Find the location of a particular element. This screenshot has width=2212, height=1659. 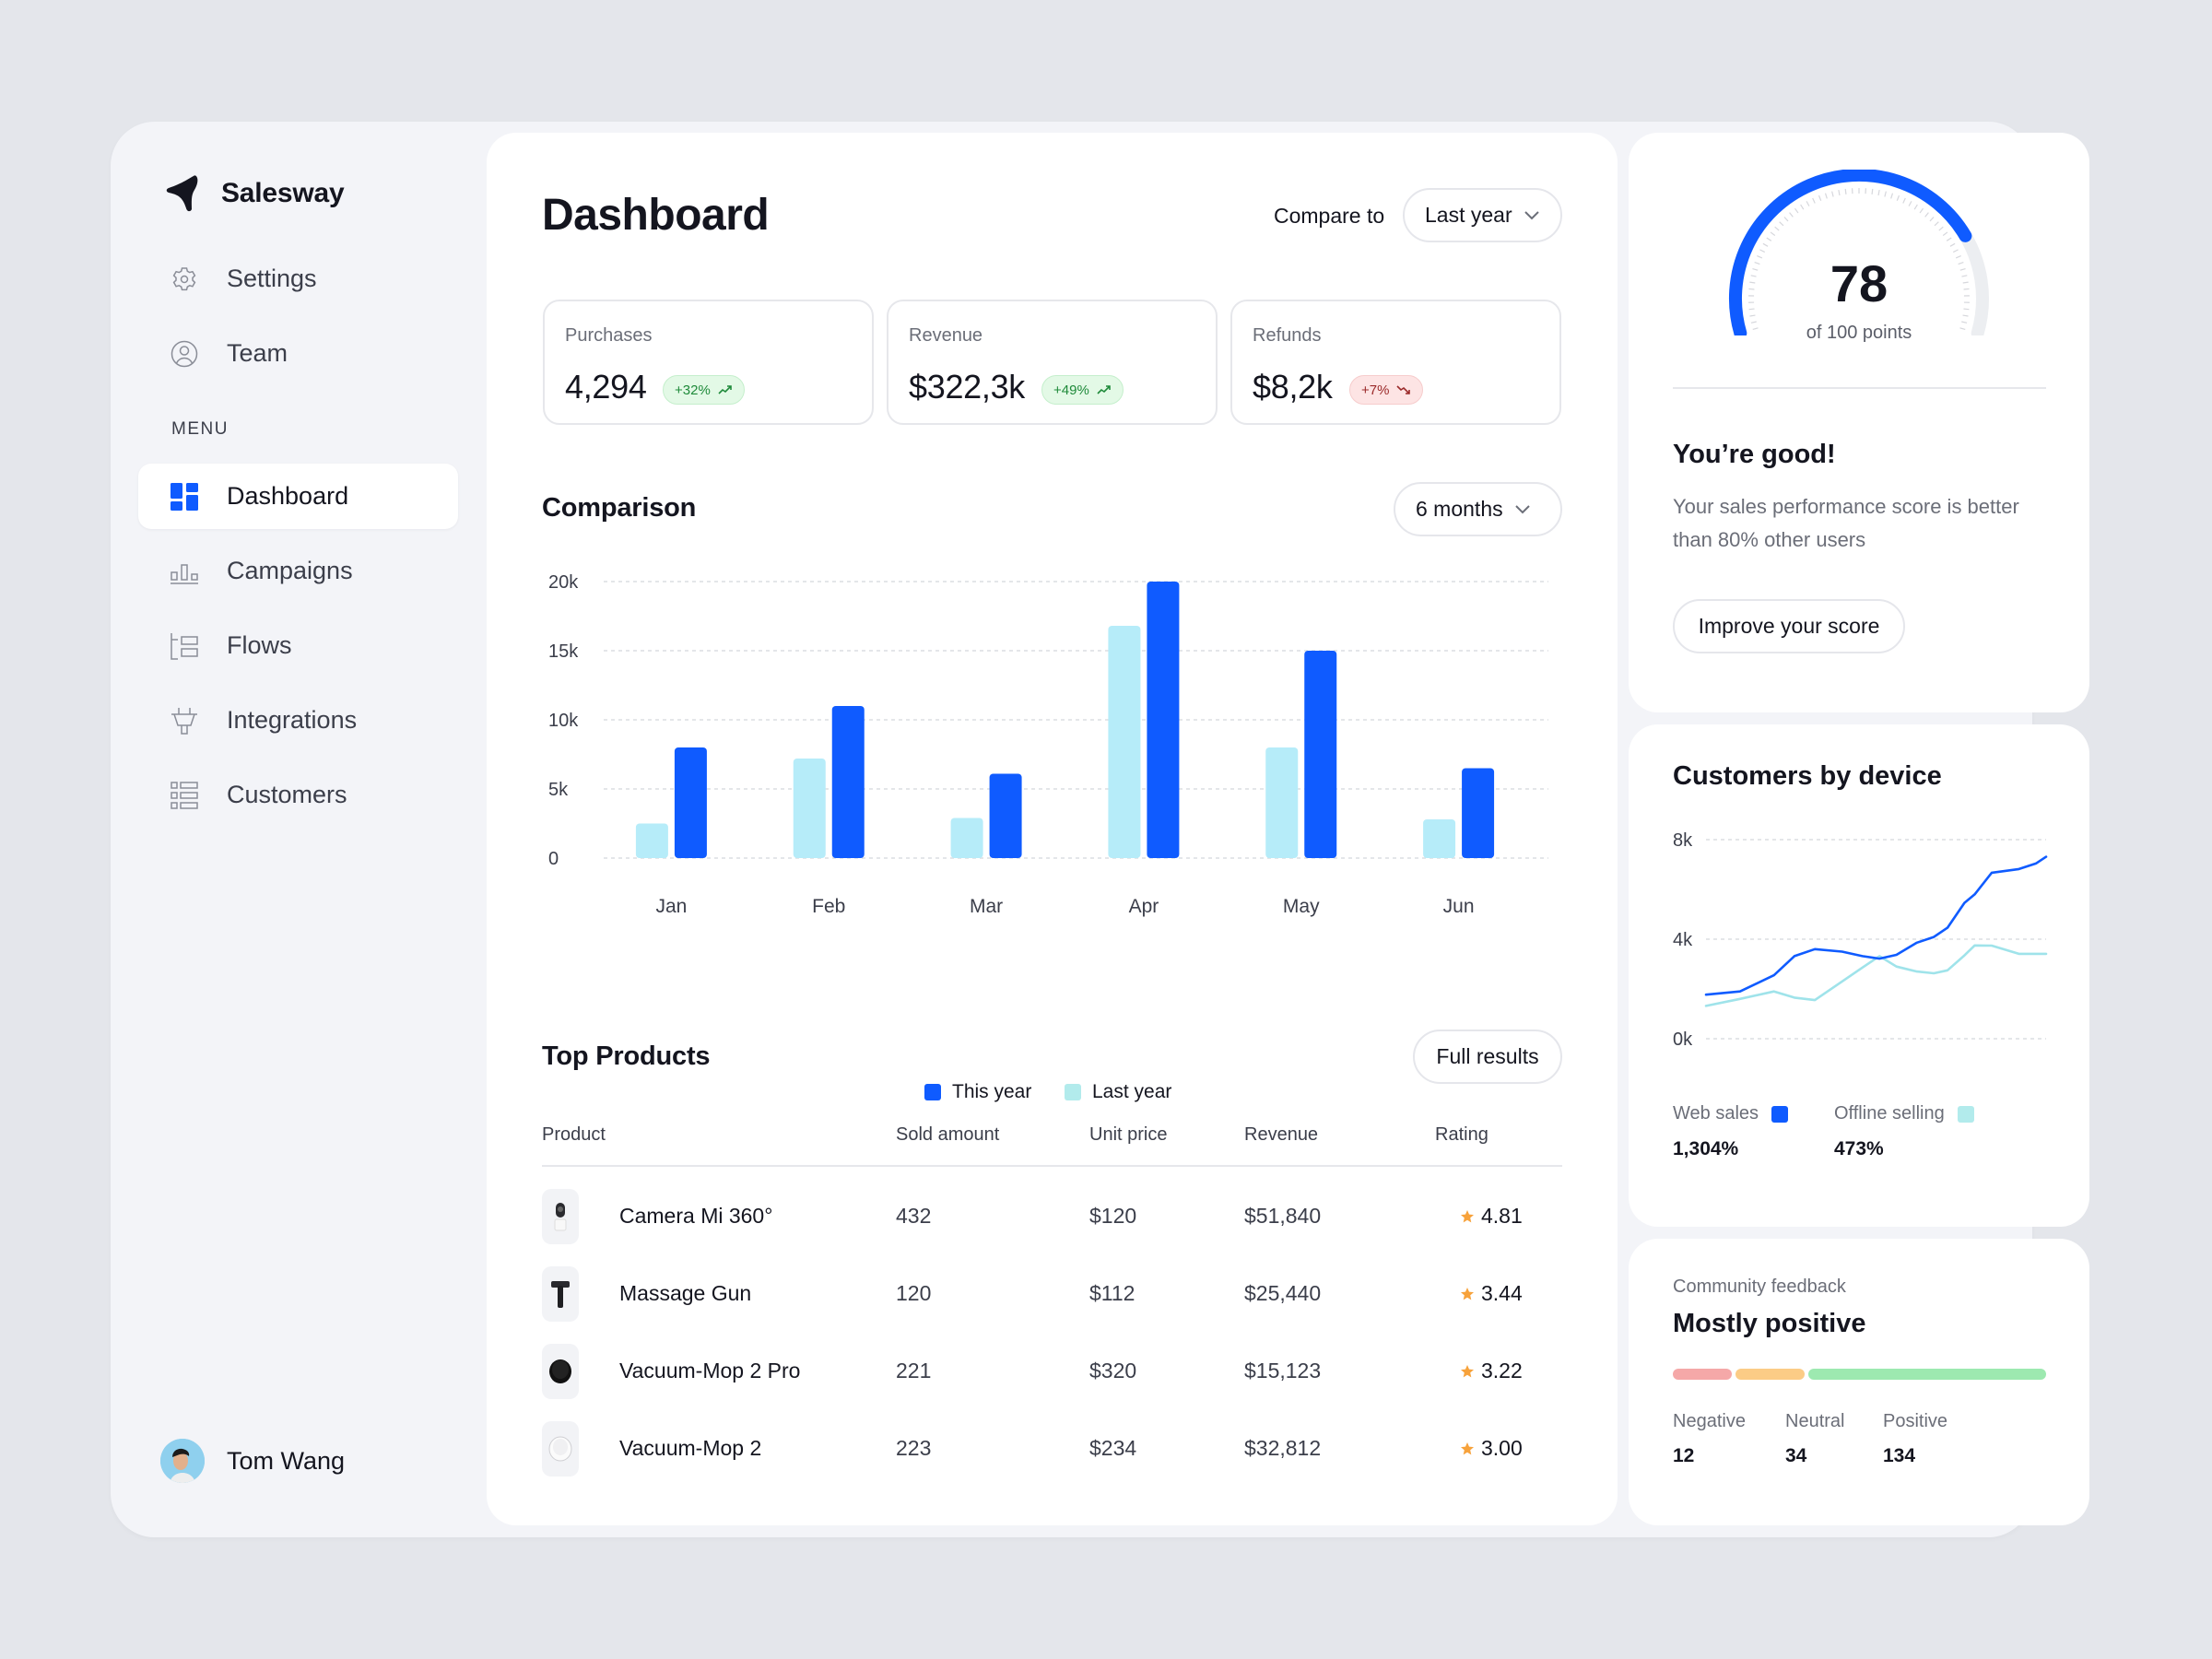

menu-section-label: MENU is located at coordinates (200, 429).